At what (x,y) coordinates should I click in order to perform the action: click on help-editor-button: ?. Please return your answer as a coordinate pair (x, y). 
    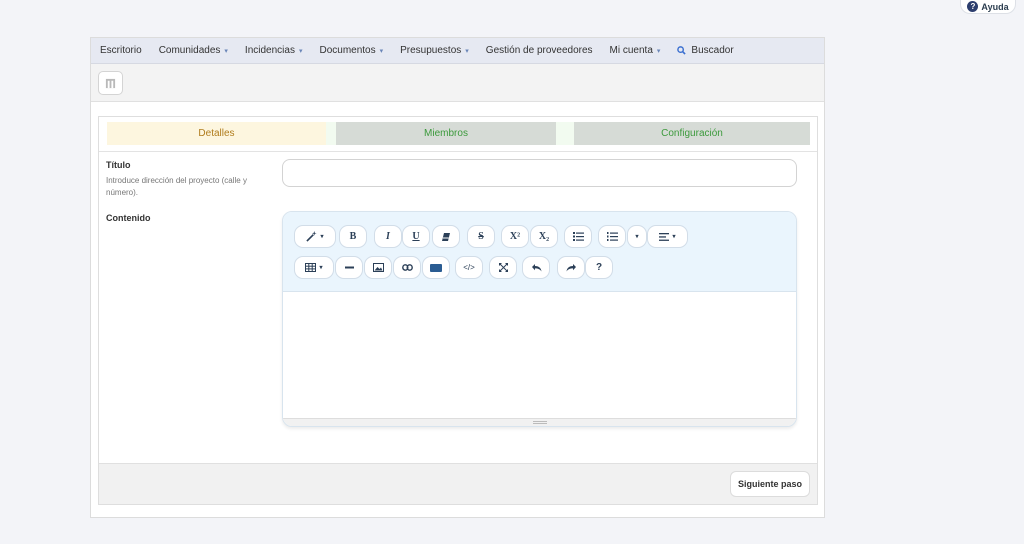
    Looking at the image, I should click on (599, 267).